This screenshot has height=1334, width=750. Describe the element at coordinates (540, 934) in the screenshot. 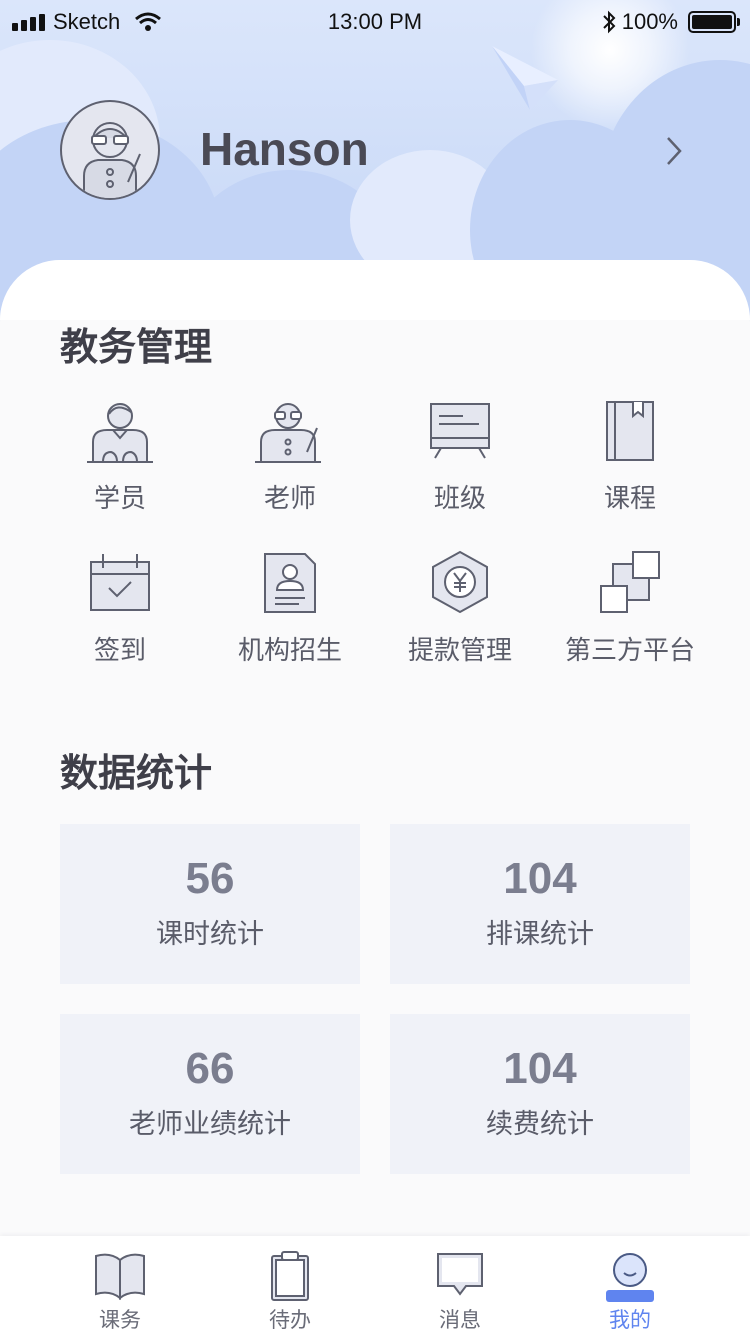

I see `stat-label: 排课统计` at that location.